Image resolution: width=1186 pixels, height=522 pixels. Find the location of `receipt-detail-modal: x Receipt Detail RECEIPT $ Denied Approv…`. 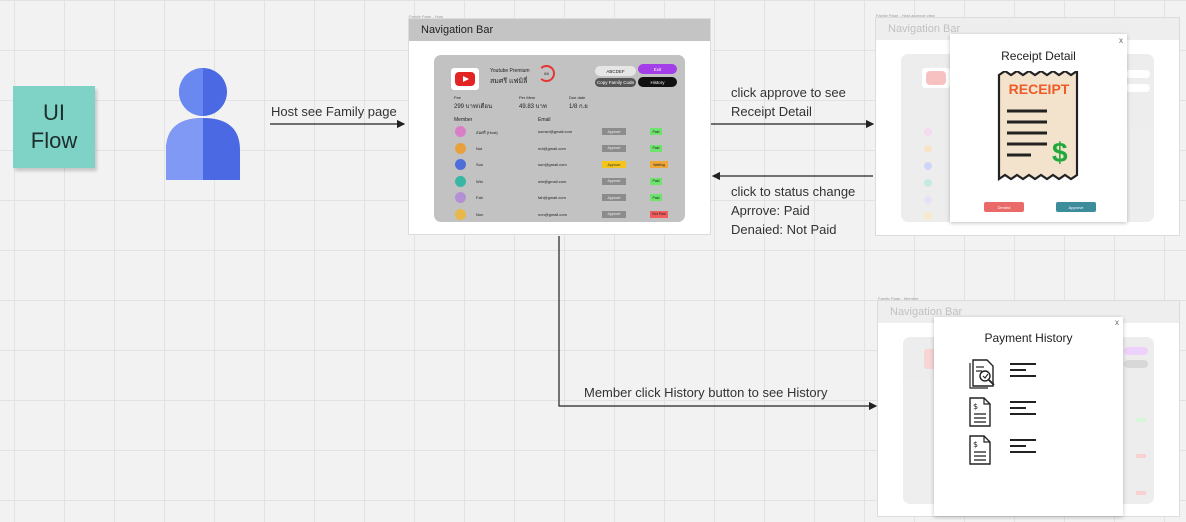

receipt-detail-modal: x Receipt Detail RECEIPT $ Denied Approv… is located at coordinates (1038, 128).